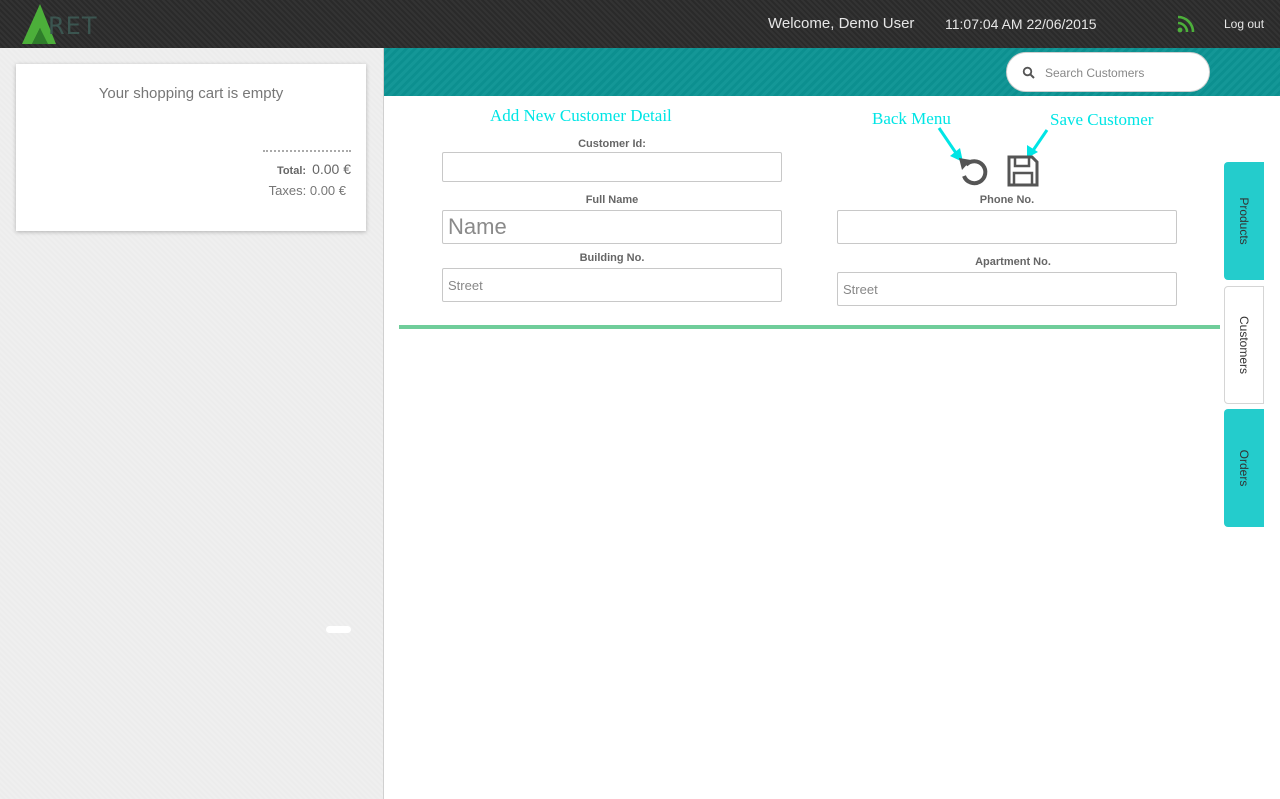  Describe the element at coordinates (809, 327) in the screenshot. I see `form-divider` at that location.